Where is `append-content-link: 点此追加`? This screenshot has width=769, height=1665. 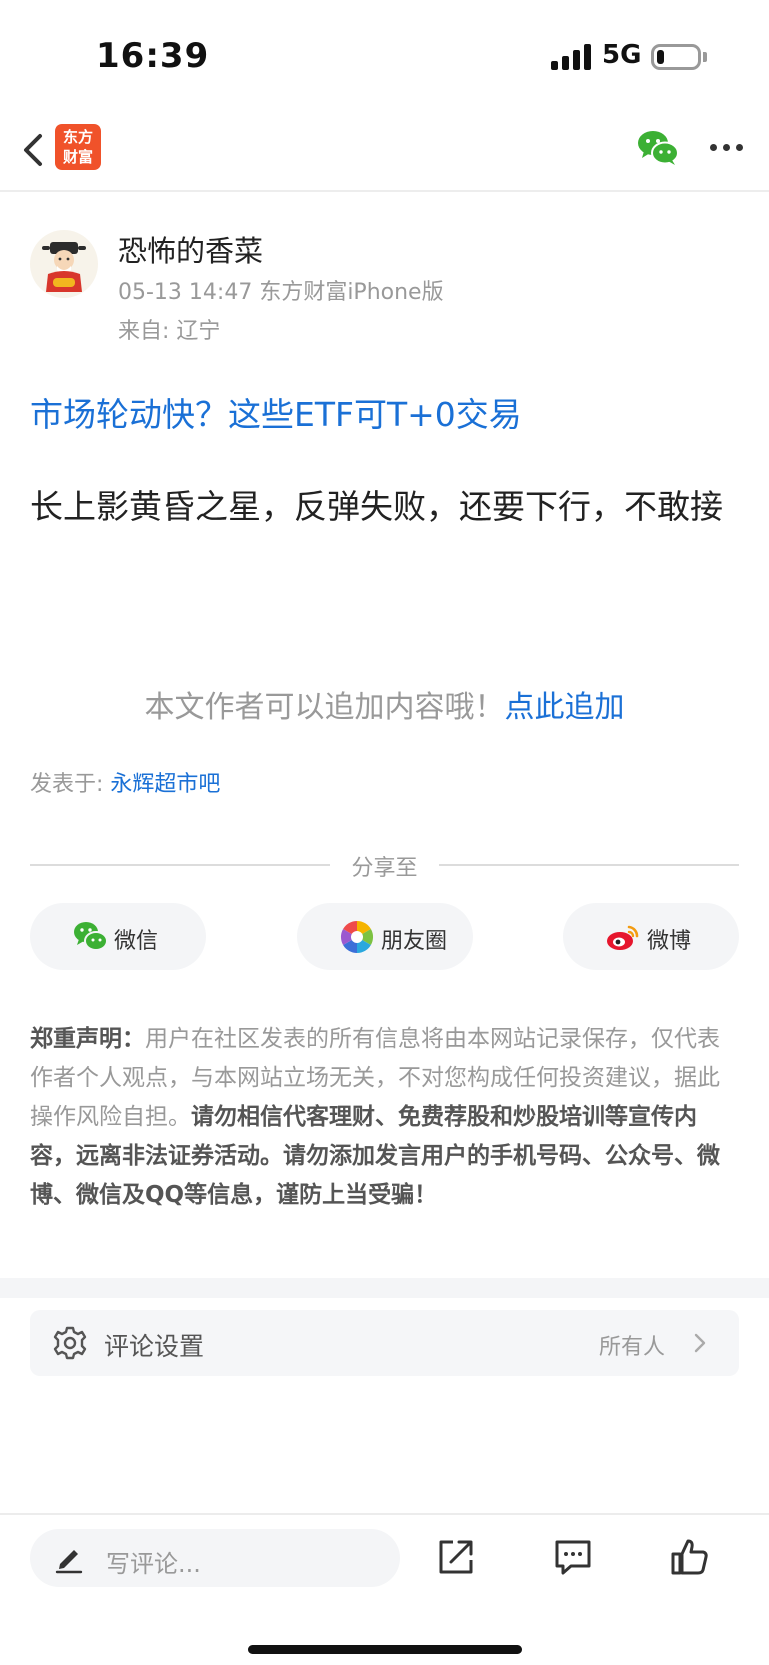 append-content-link: 点此追加 is located at coordinates (565, 707).